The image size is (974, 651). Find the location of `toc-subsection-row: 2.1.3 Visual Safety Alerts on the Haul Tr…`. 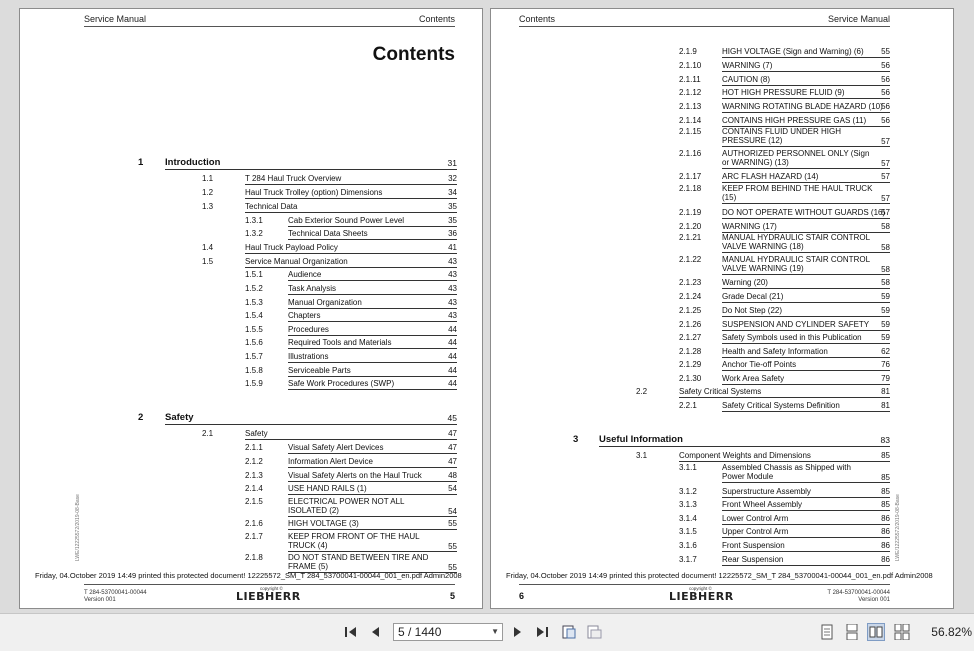

toc-subsection-row: 2.1.3 Visual Safety Alerts on the Haul Tr… is located at coordinates (351, 476).